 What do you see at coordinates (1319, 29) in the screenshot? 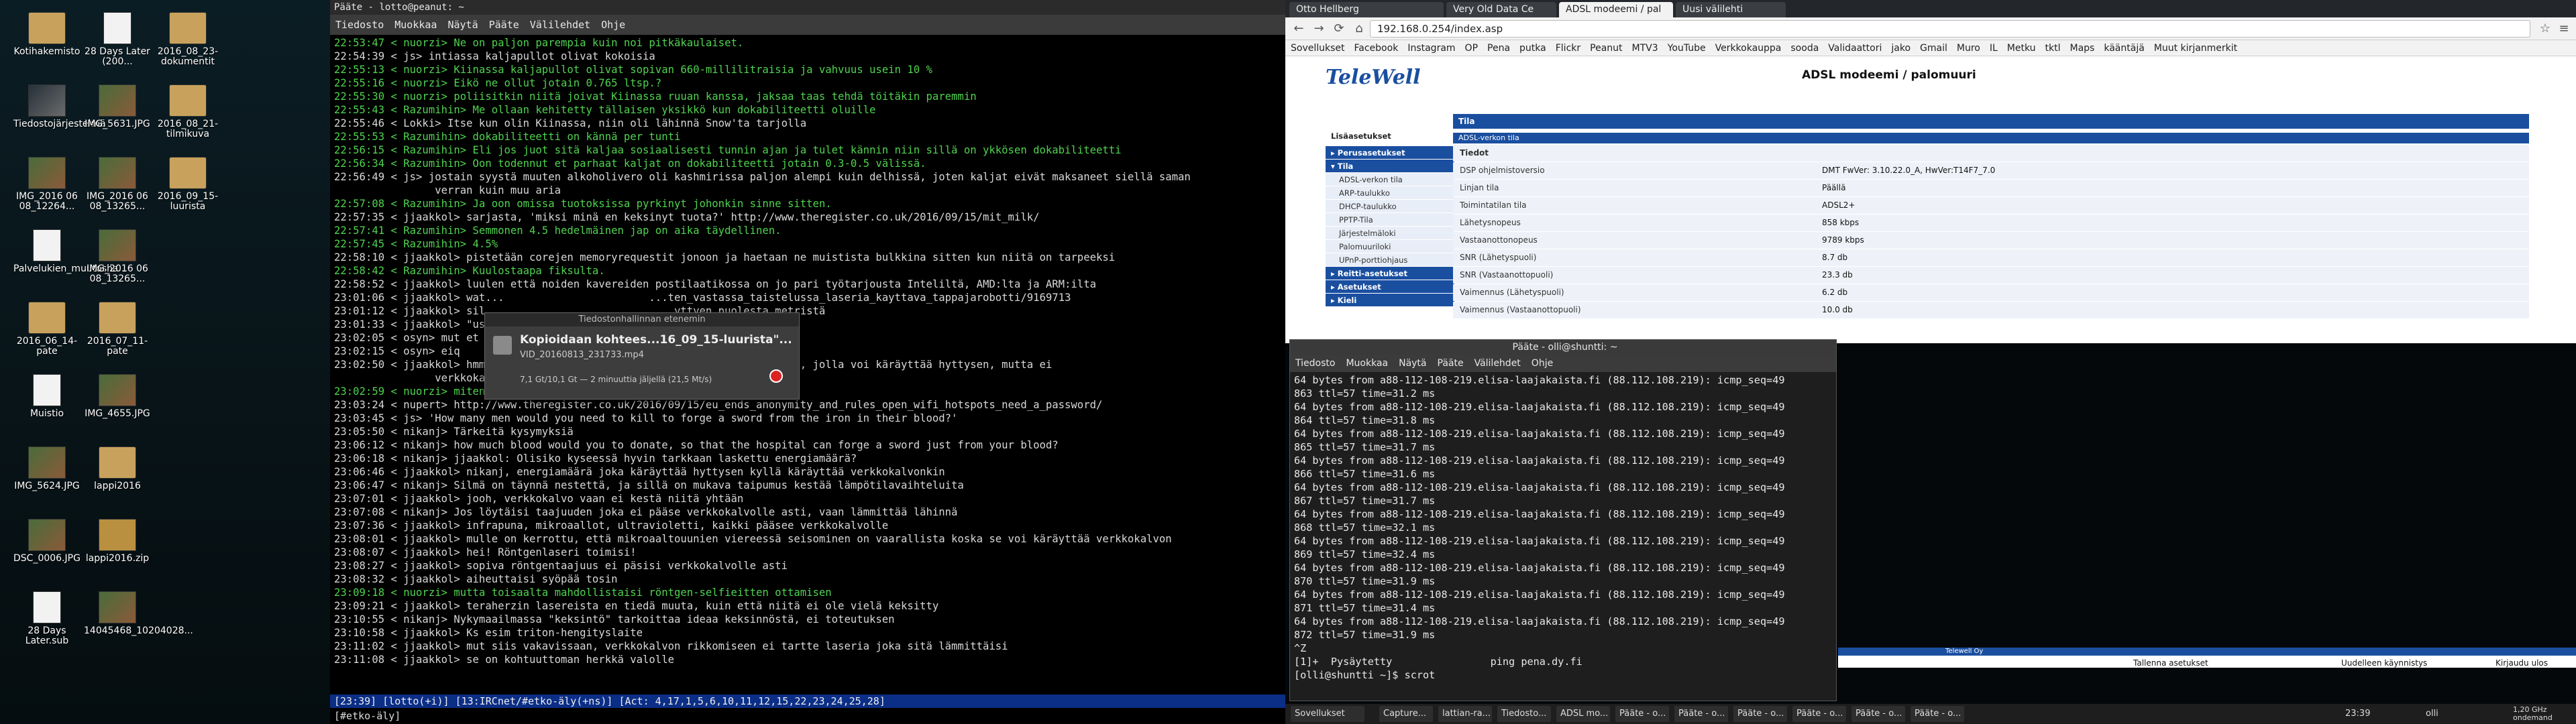
I see `forward-icon: →` at bounding box center [1319, 29].